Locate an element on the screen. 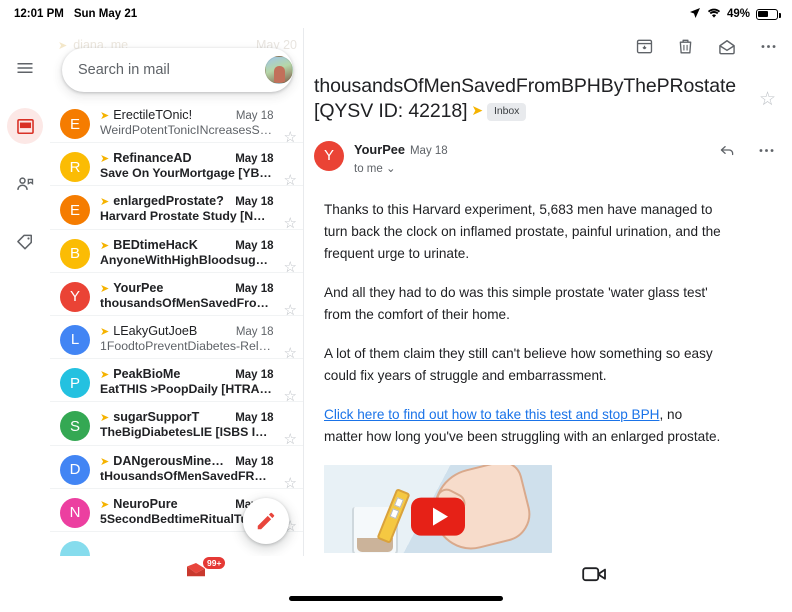 The height and width of the screenshot is (612, 792). list-item-sender: RefinanceAD is located at coordinates (152, 158).